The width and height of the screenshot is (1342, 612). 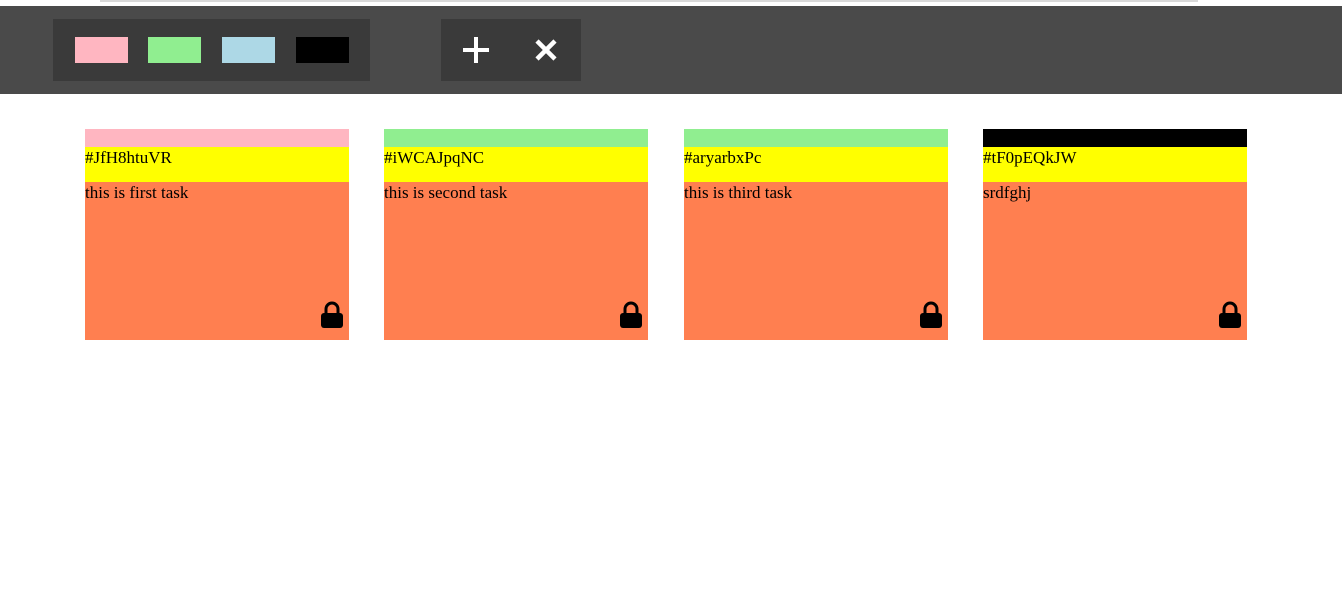 What do you see at coordinates (101, 50) in the screenshot?
I see `color-swatch-pink` at bounding box center [101, 50].